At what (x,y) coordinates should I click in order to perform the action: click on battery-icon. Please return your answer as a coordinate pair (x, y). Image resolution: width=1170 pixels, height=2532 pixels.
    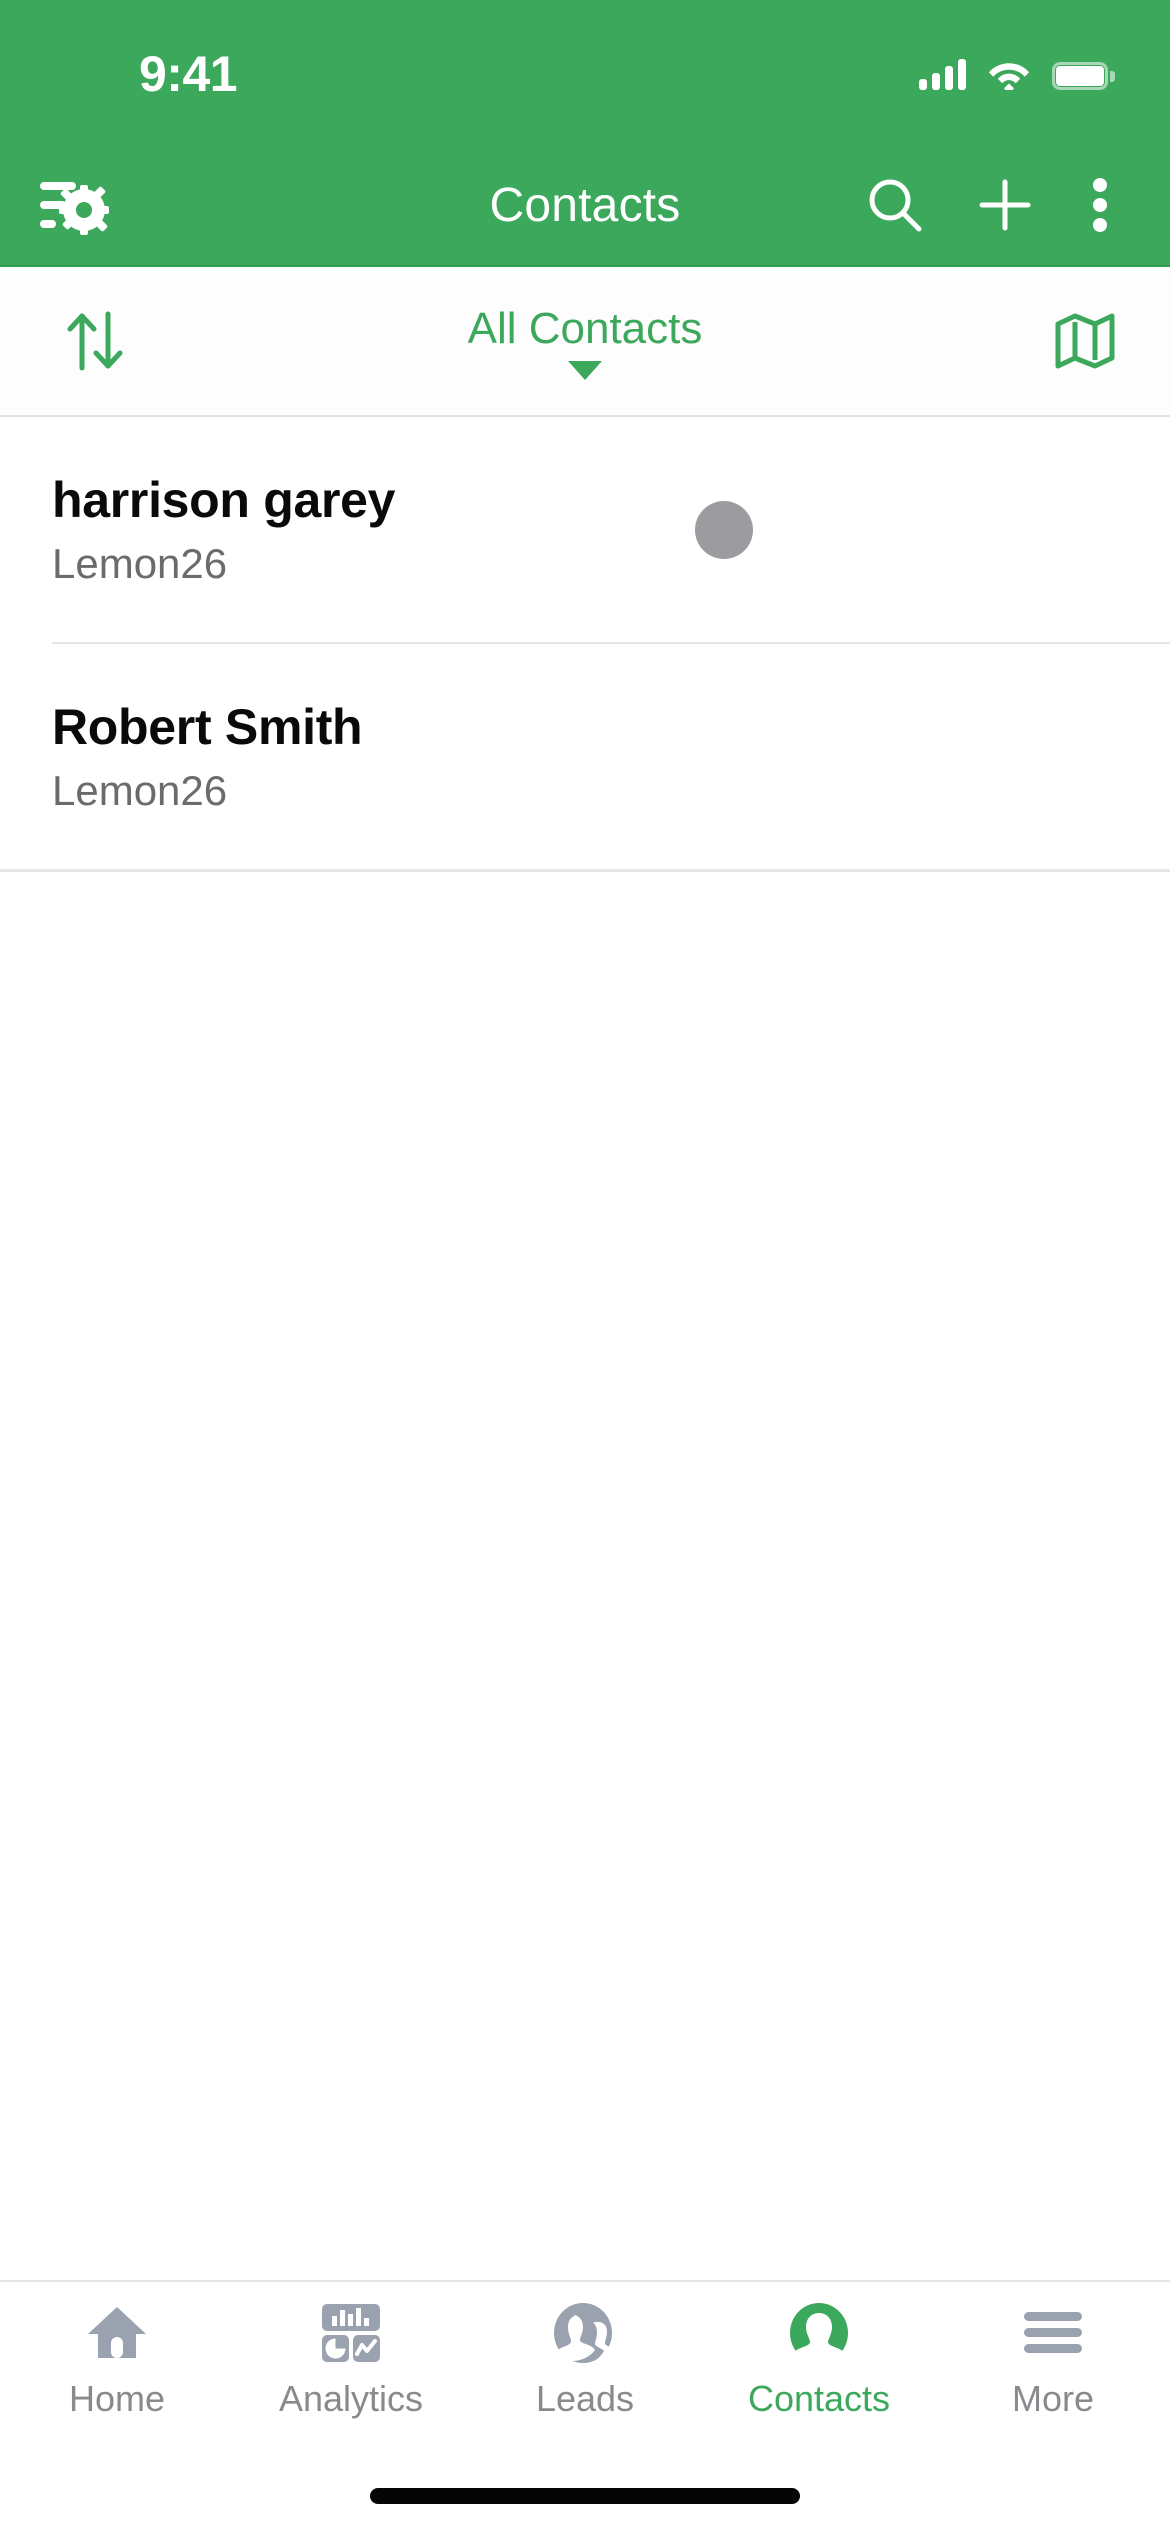
    Looking at the image, I should click on (1083, 76).